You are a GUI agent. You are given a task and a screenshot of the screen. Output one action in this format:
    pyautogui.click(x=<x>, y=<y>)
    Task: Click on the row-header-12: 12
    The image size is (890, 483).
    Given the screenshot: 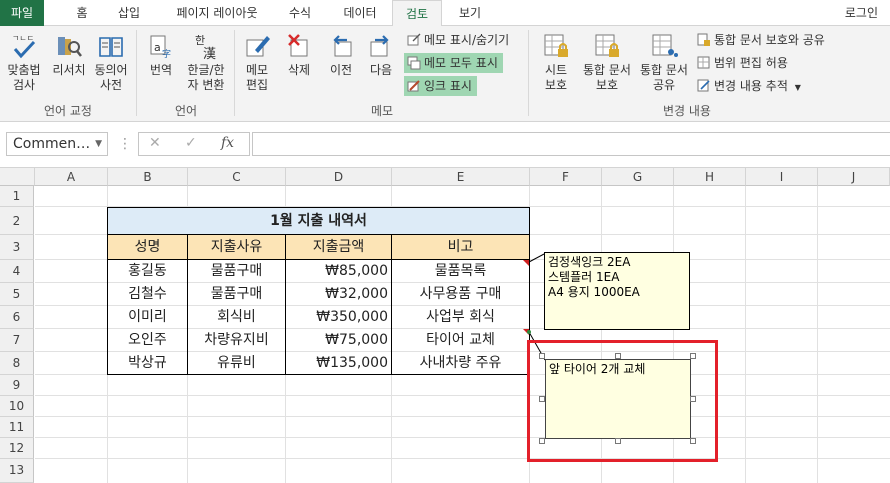 What is the action you would take?
    pyautogui.click(x=17, y=448)
    